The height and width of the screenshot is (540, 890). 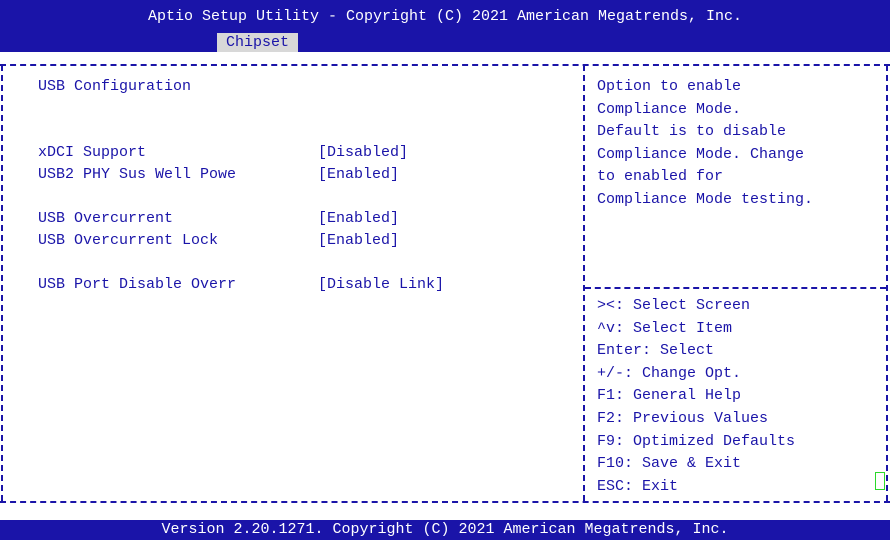 I want to click on help-line: Option to enable, so click(x=669, y=86).